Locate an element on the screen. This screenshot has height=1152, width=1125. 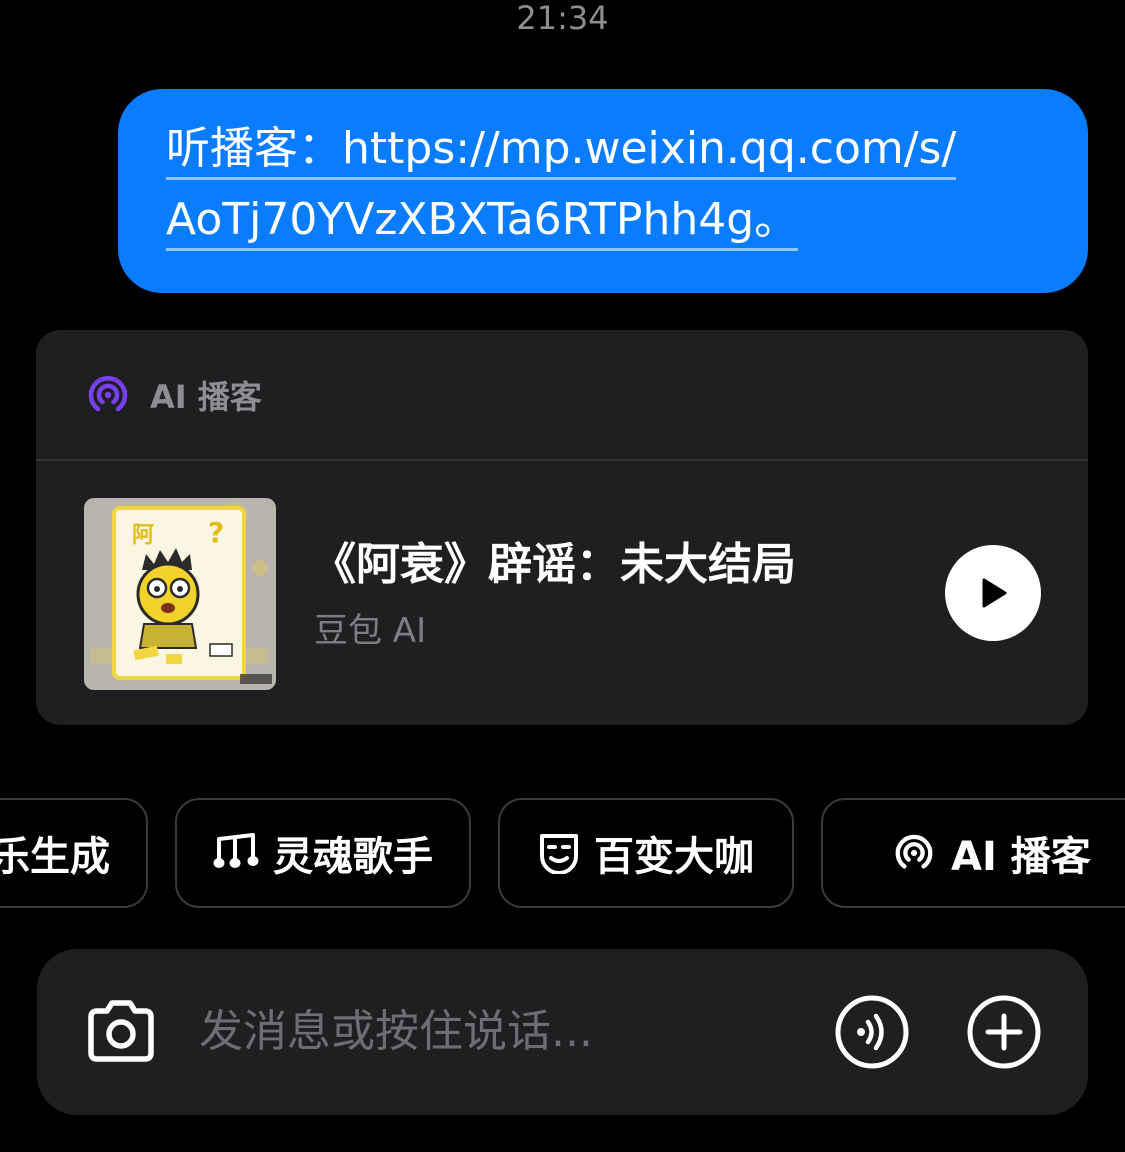
chip-shapeshifter: 百变大咖 is located at coordinates (646, 853).